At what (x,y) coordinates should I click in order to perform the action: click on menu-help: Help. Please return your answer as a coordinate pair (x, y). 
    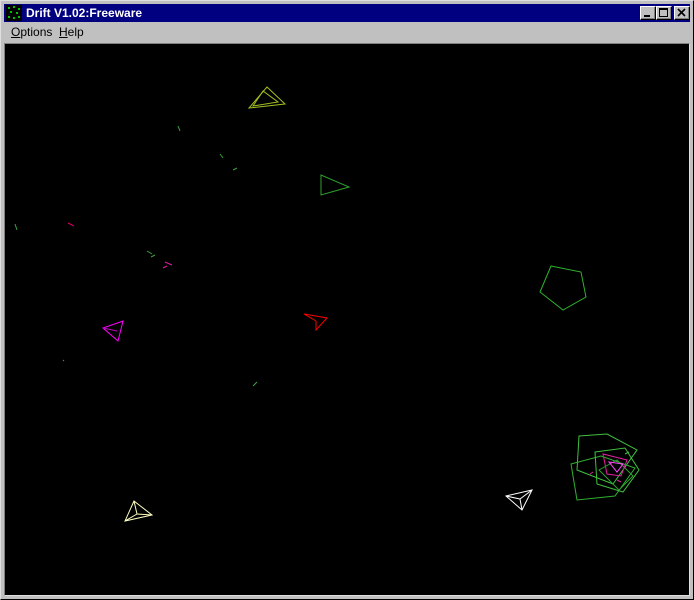
    Looking at the image, I should click on (71, 32).